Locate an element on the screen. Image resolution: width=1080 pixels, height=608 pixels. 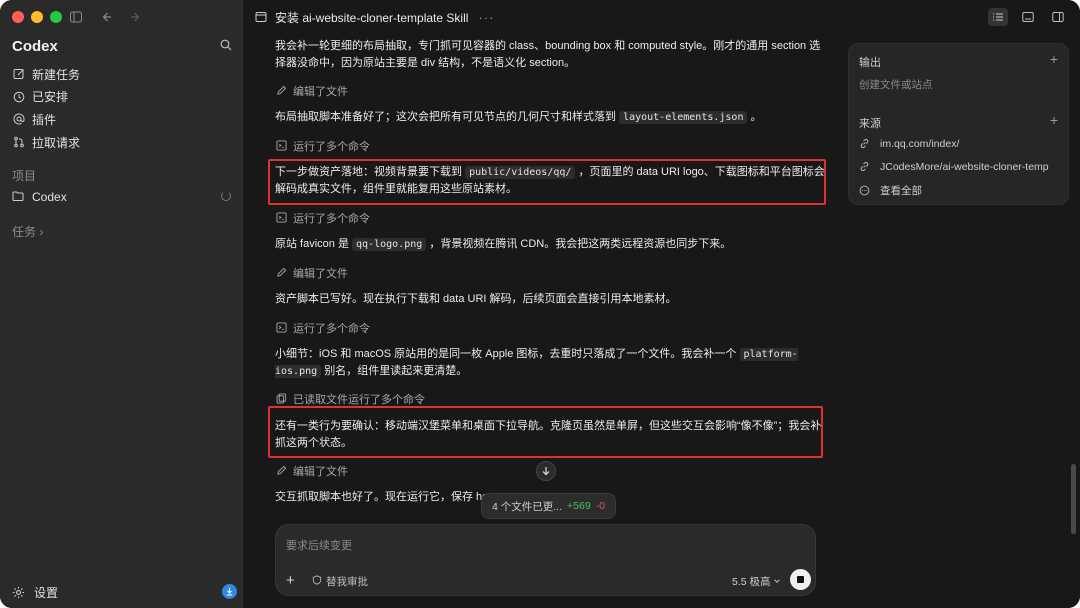
more-options-icon: ··· is located at coordinates (486, 17).